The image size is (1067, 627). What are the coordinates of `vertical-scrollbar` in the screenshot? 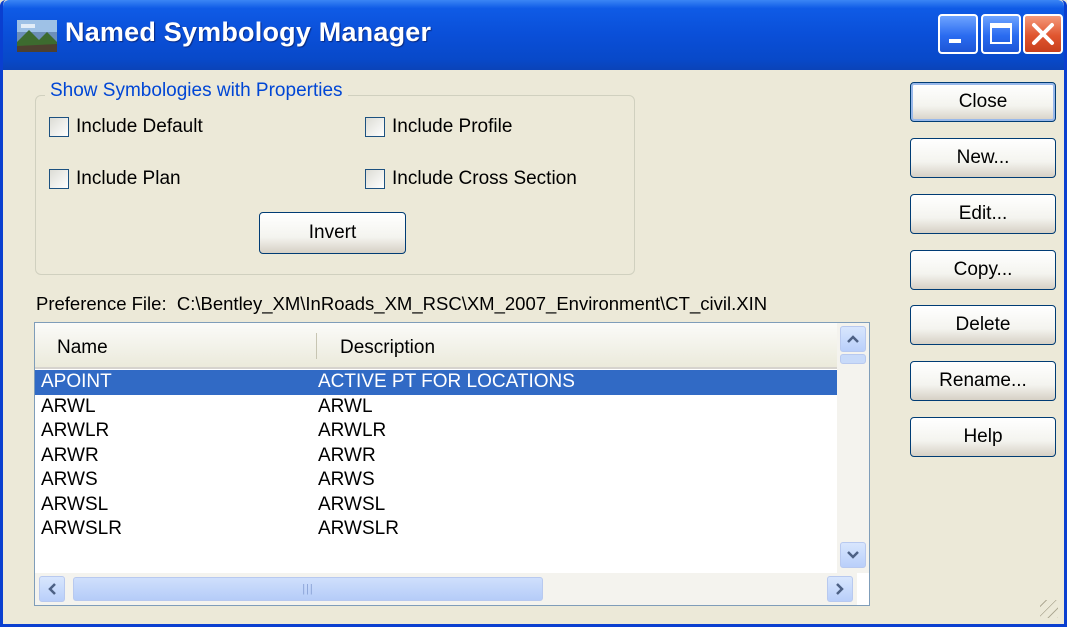 It's located at (853, 448).